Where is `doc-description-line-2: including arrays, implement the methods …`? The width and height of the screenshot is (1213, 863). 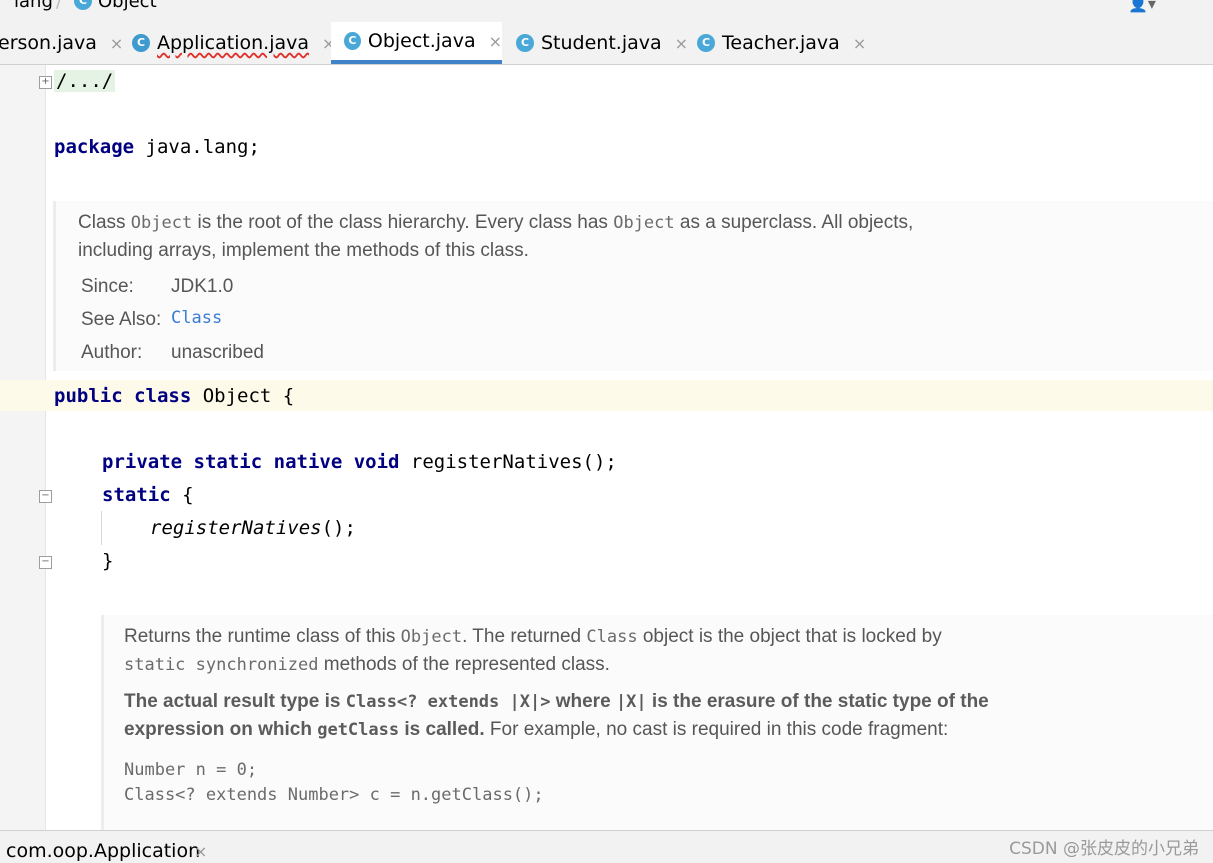 doc-description-line-2: including arrays, implement the methods … is located at coordinates (303, 250).